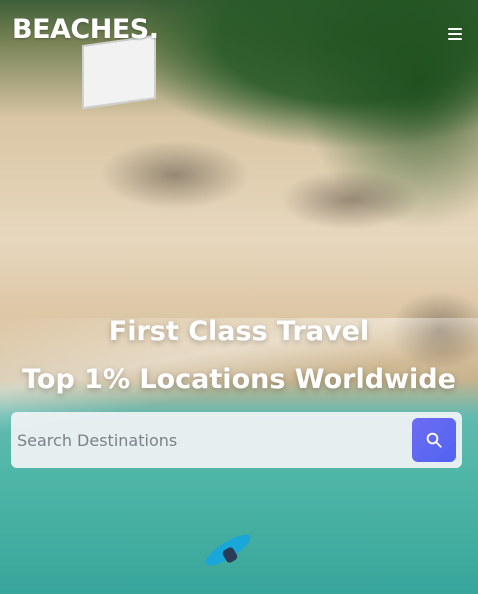 Image resolution: width=478 pixels, height=594 pixels. I want to click on hamburger-menu-icon, so click(455, 34).